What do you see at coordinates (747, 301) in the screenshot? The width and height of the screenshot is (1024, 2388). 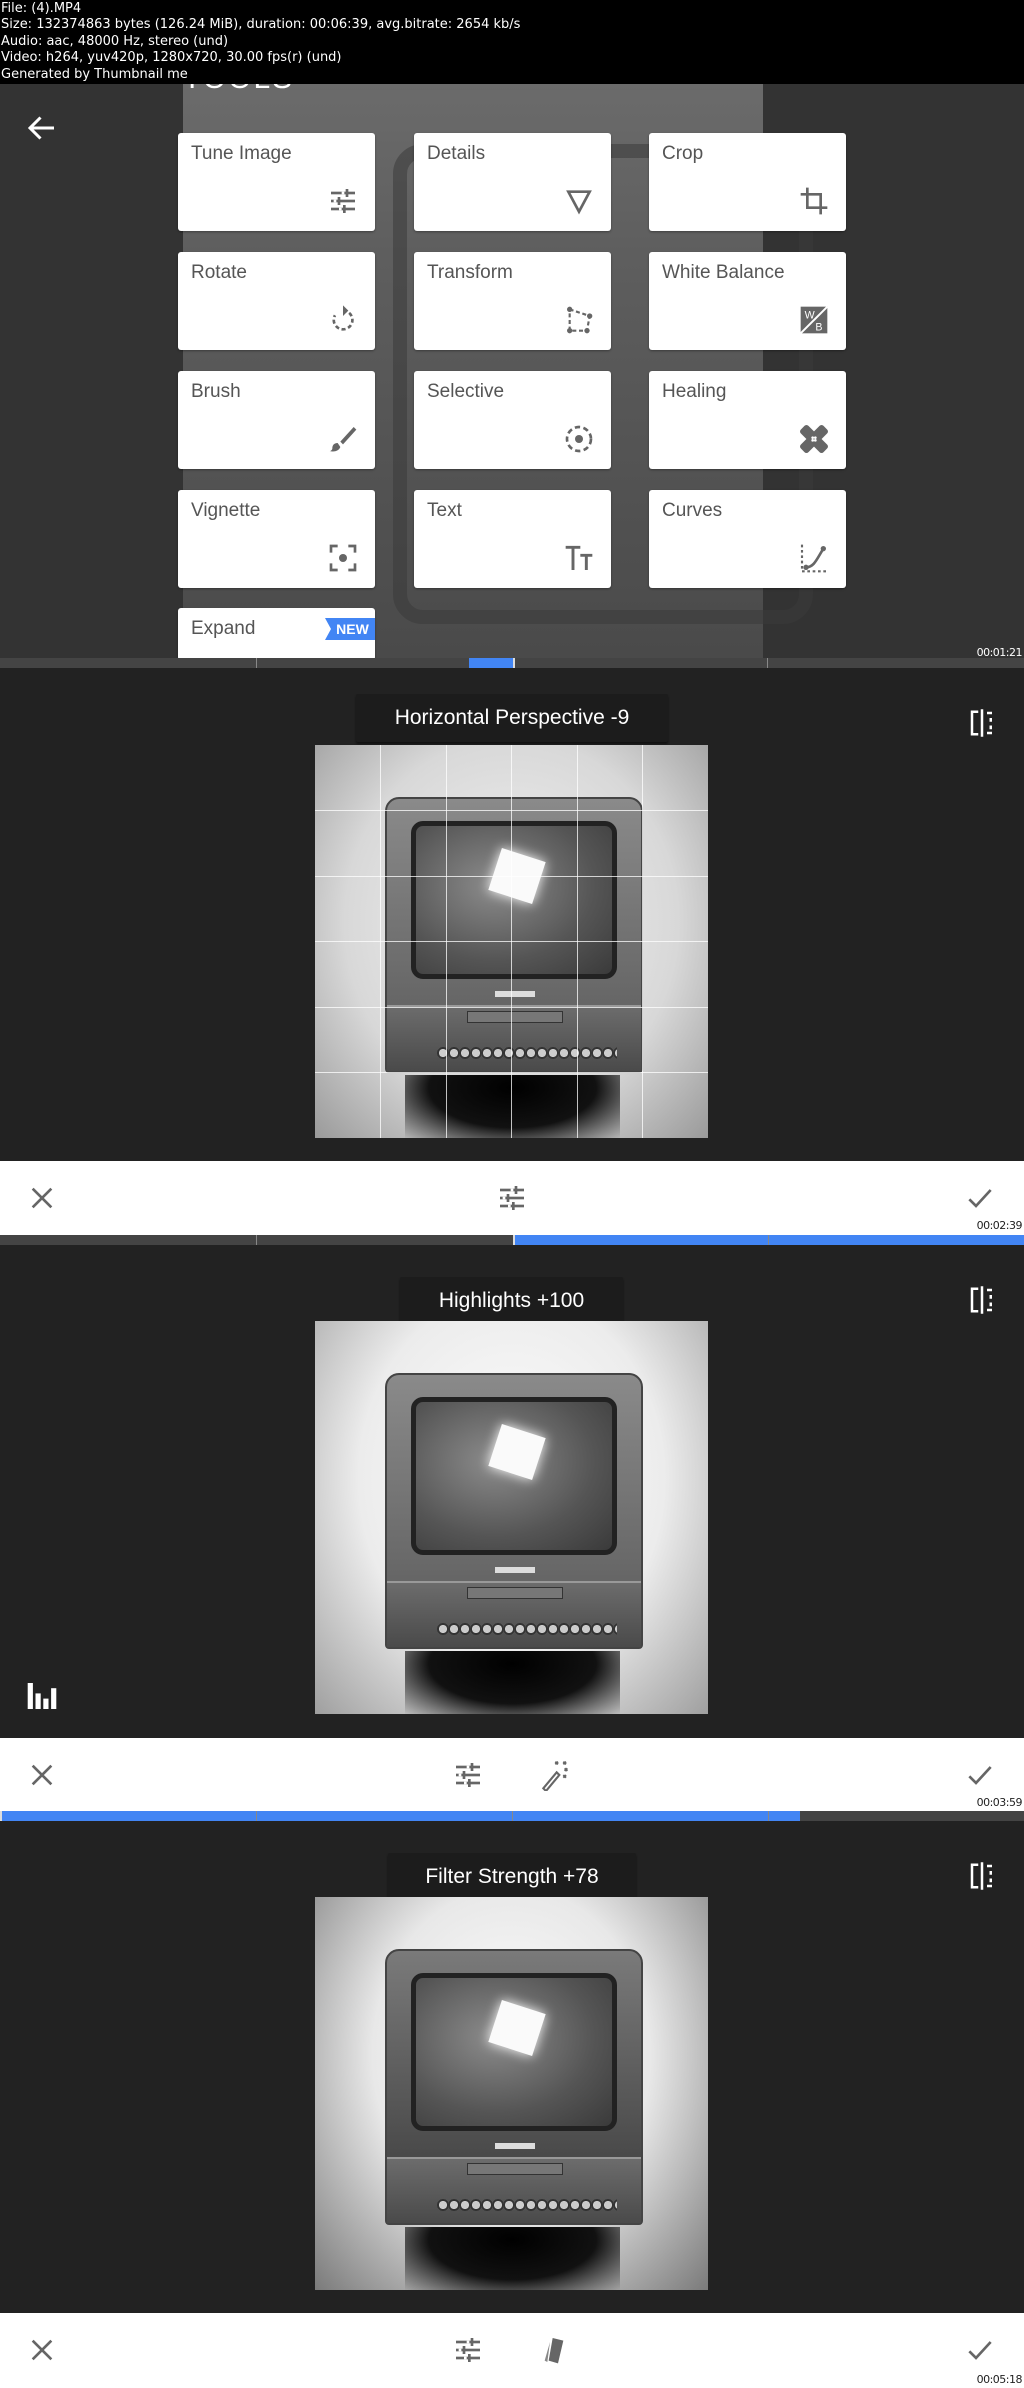 I see `tool-white-balance: White Balance WB` at bounding box center [747, 301].